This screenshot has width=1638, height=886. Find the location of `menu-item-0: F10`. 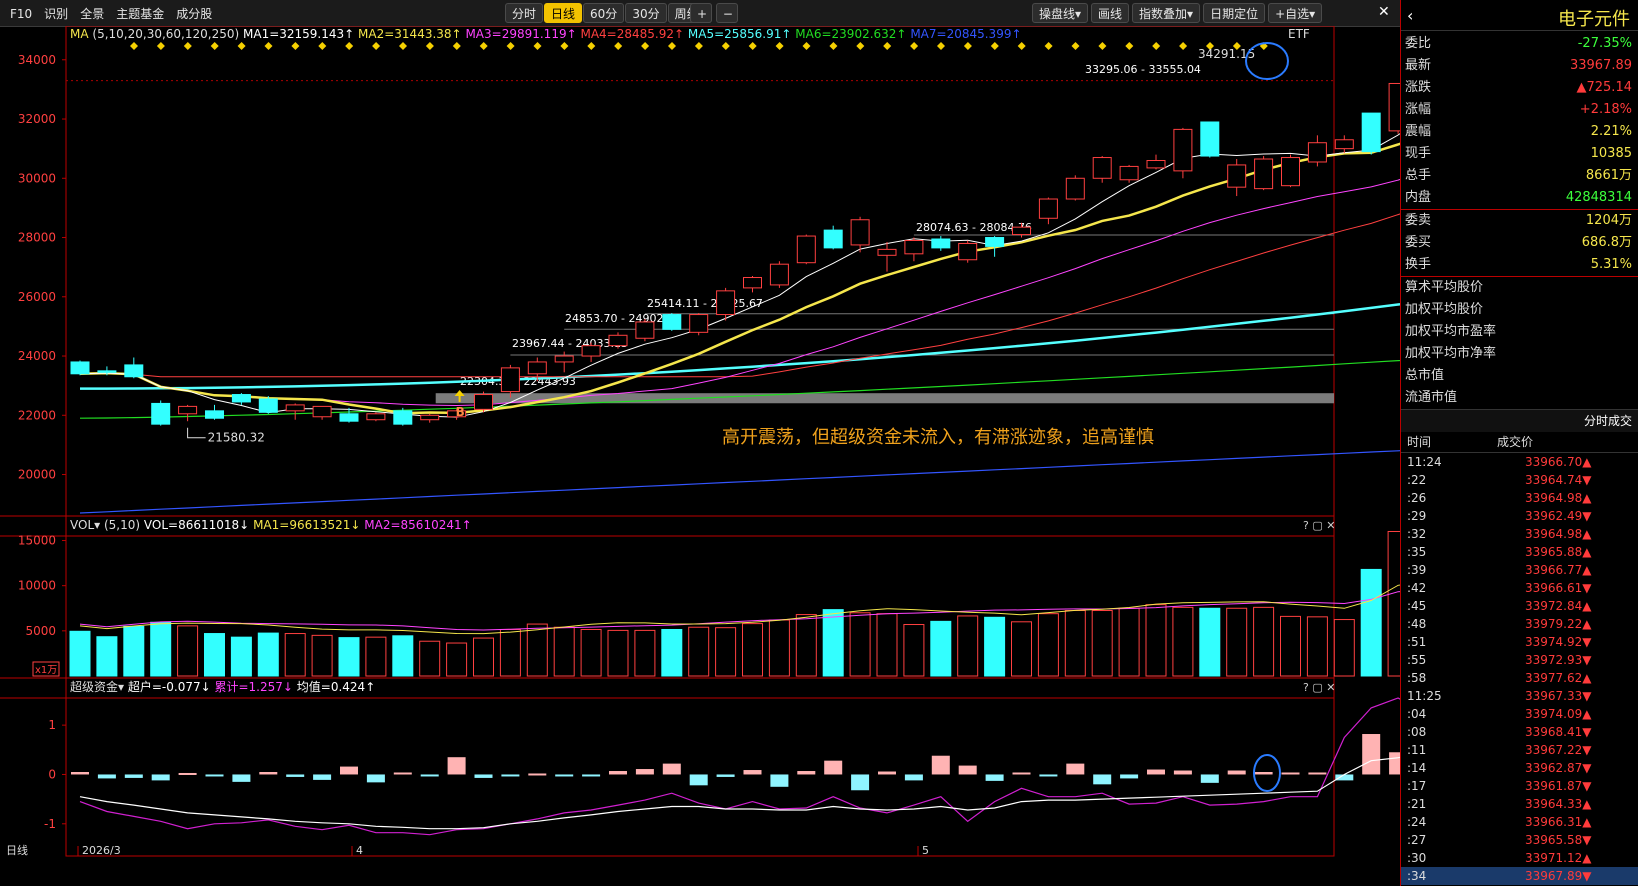

menu-item-0: F10 is located at coordinates (21, 14).